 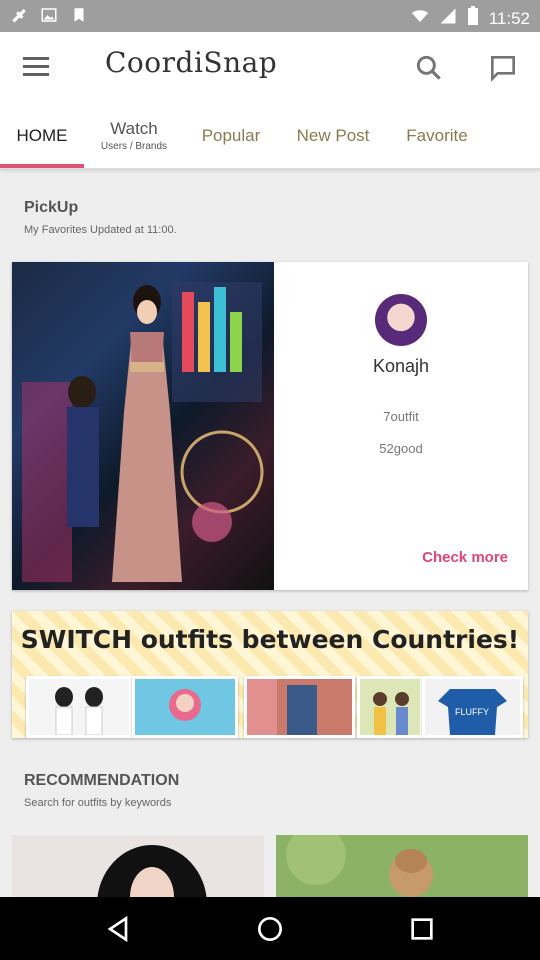 I want to click on image-icon, so click(x=49, y=15).